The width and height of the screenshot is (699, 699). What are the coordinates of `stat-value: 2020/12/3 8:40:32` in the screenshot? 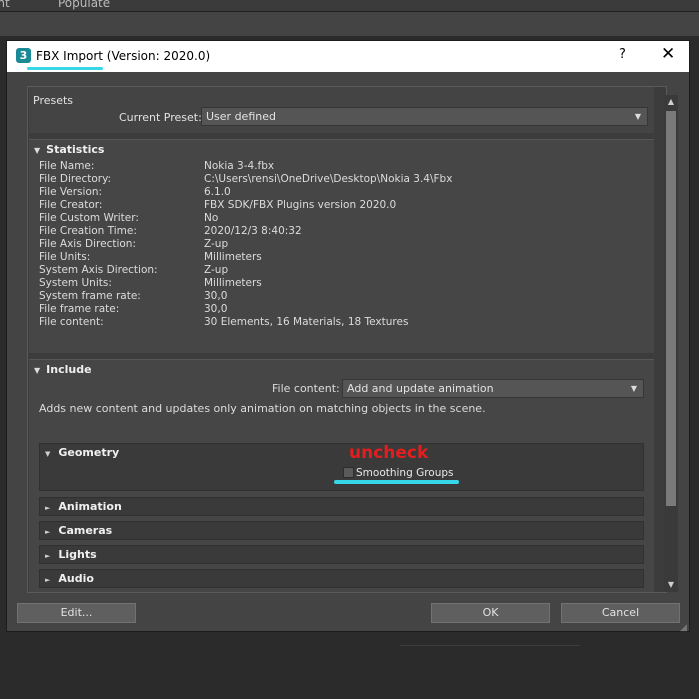 It's located at (253, 231).